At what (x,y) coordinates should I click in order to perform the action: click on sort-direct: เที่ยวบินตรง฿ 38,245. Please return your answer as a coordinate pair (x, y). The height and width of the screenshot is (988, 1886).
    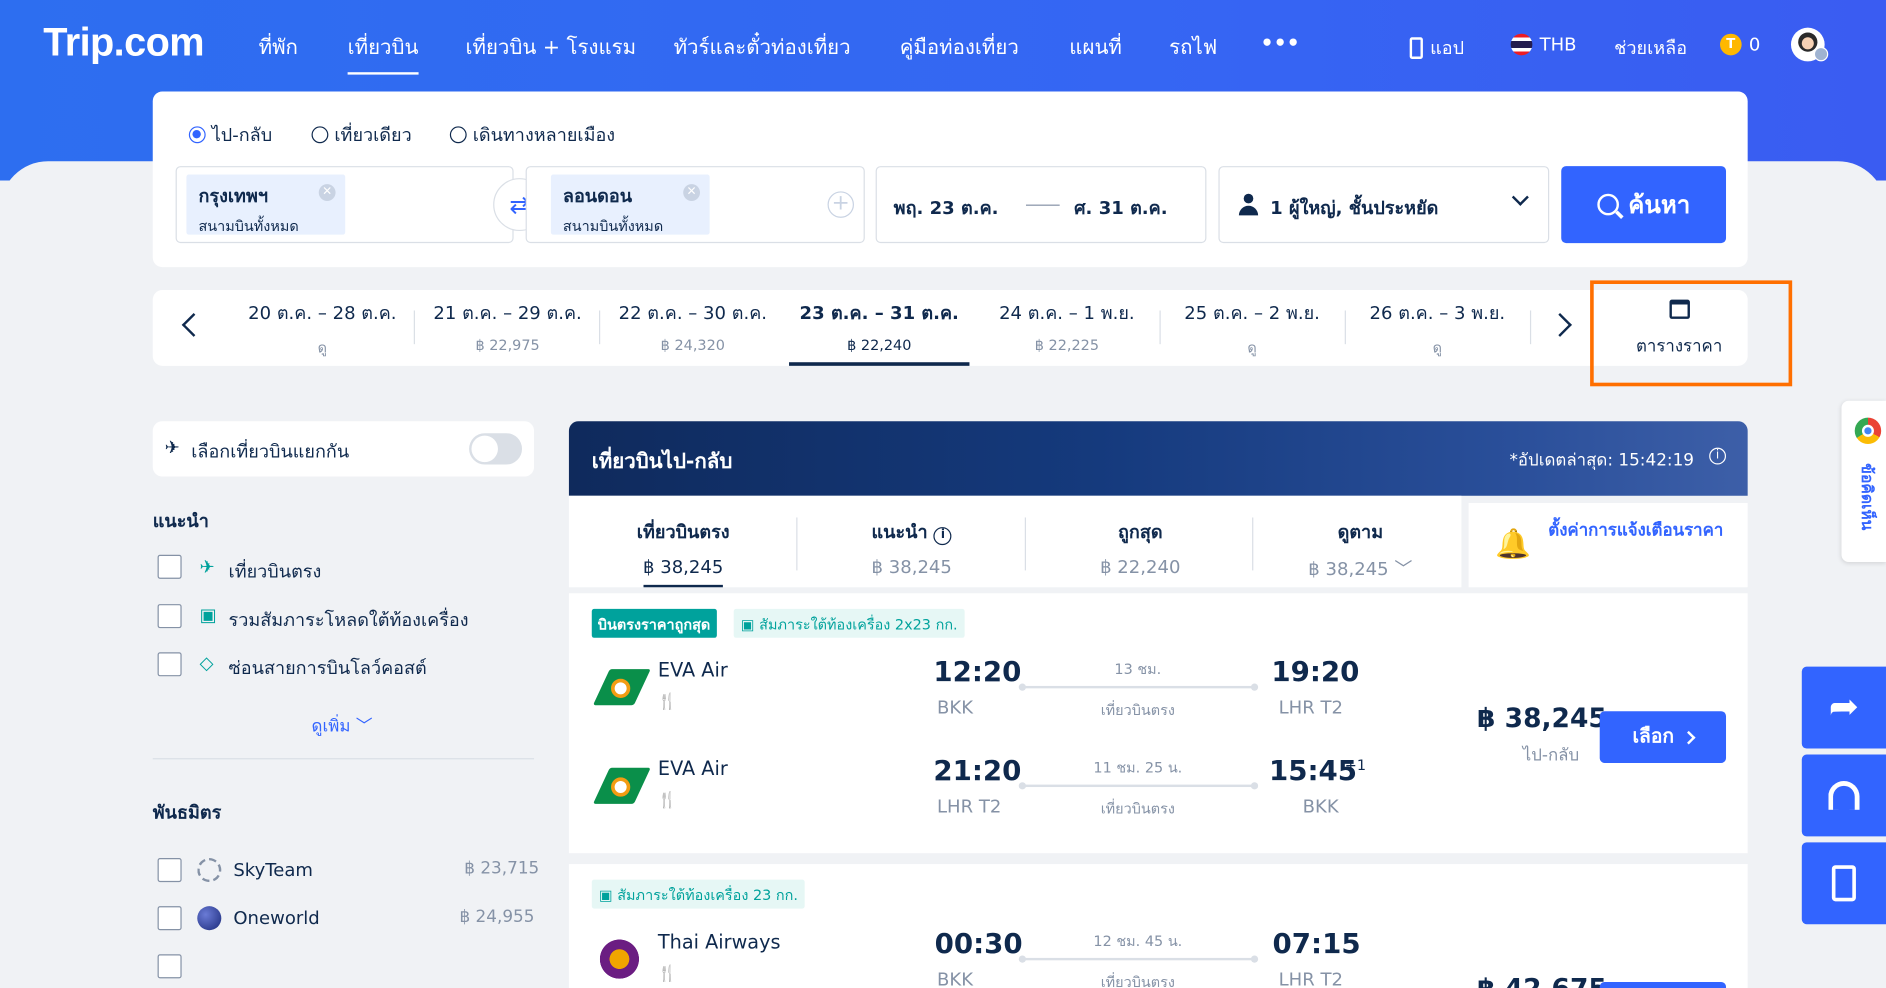
    Looking at the image, I should click on (683, 545).